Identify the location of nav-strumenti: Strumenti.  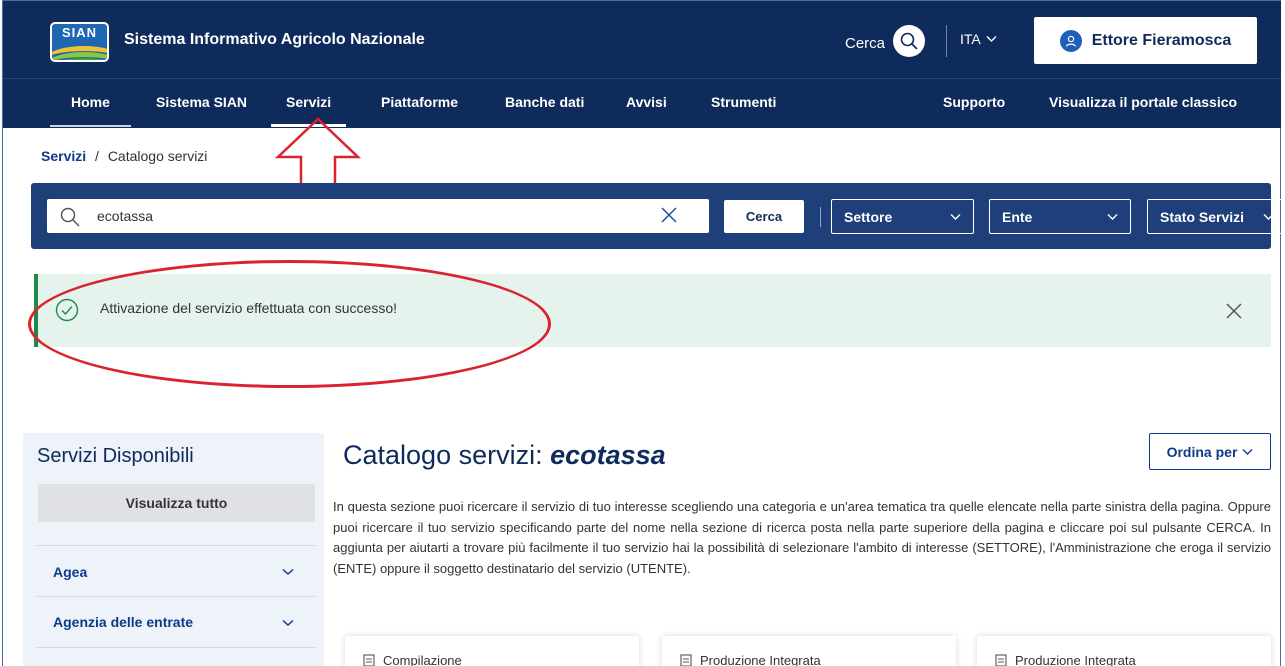
(743, 102).